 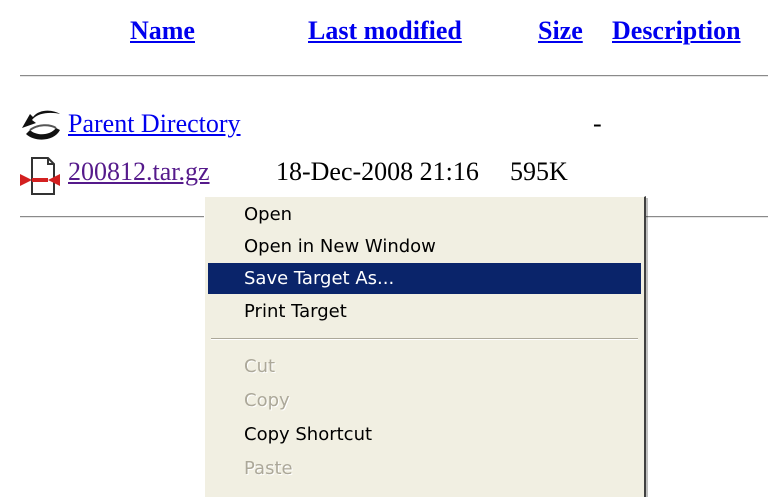 What do you see at coordinates (676, 31) in the screenshot?
I see `column-header-description: Description` at bounding box center [676, 31].